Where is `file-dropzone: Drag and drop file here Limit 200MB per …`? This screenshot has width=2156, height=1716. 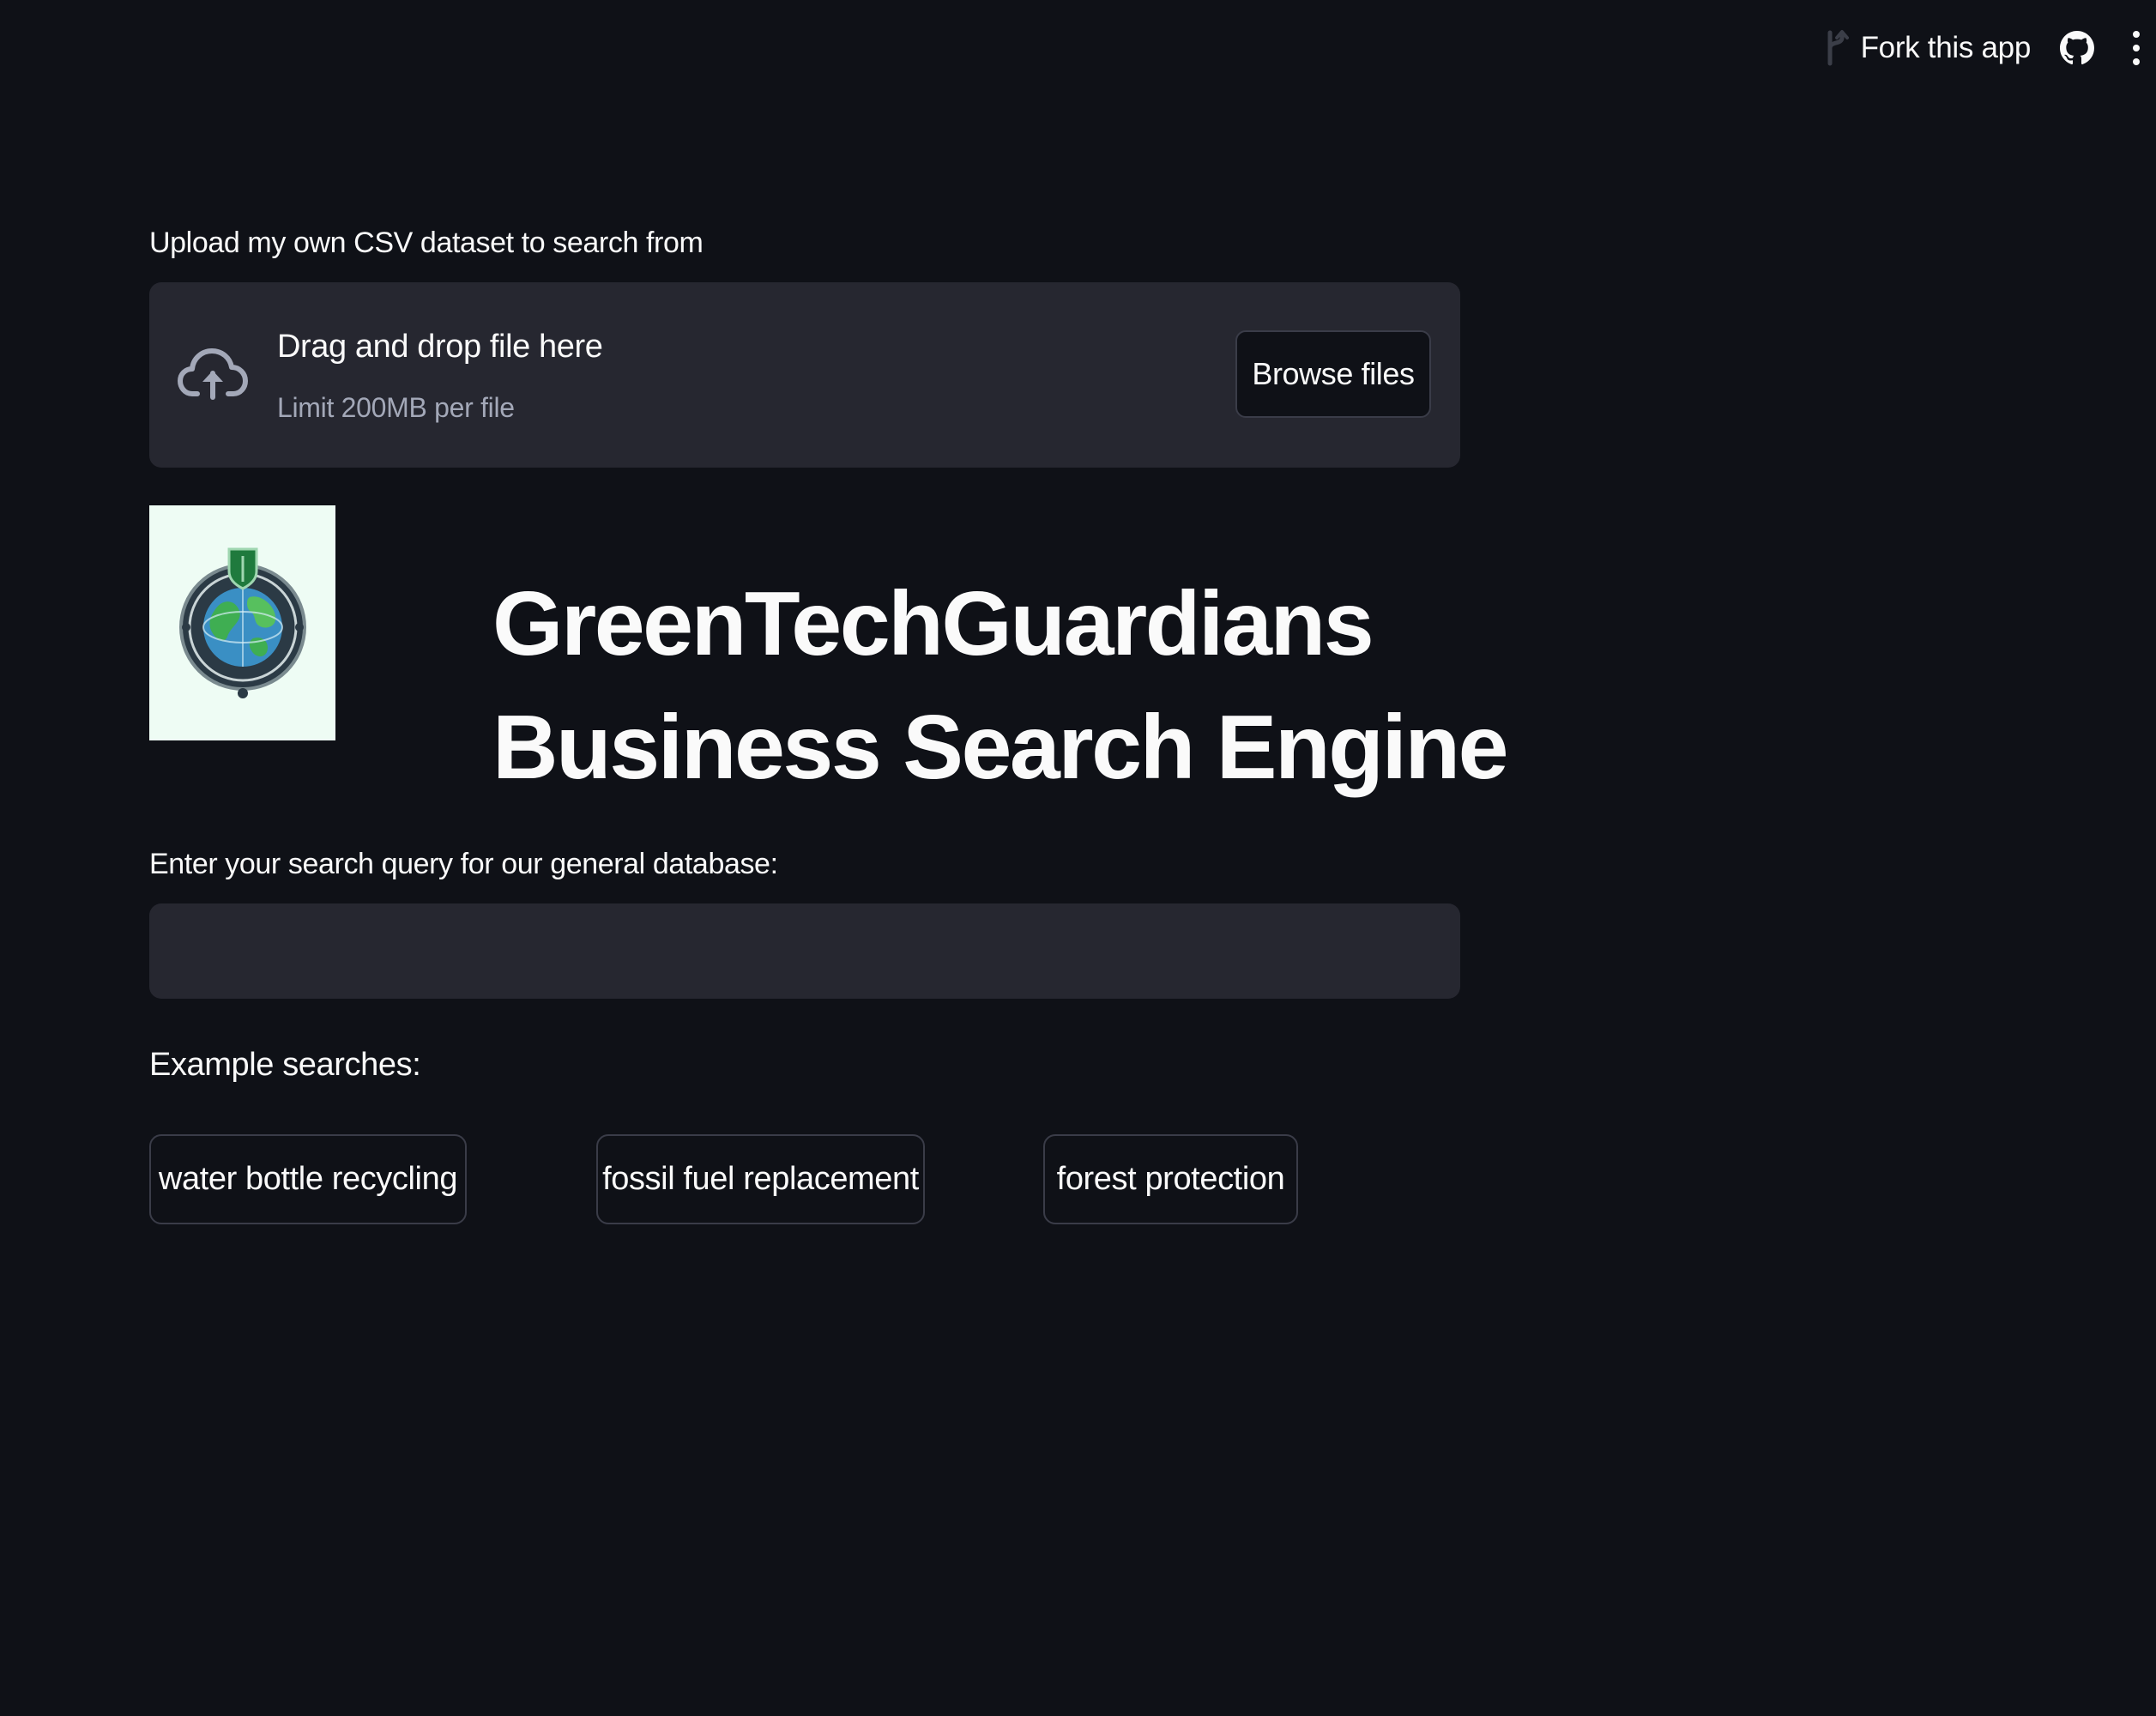
file-dropzone: Drag and drop file here Limit 200MB per … is located at coordinates (804, 375).